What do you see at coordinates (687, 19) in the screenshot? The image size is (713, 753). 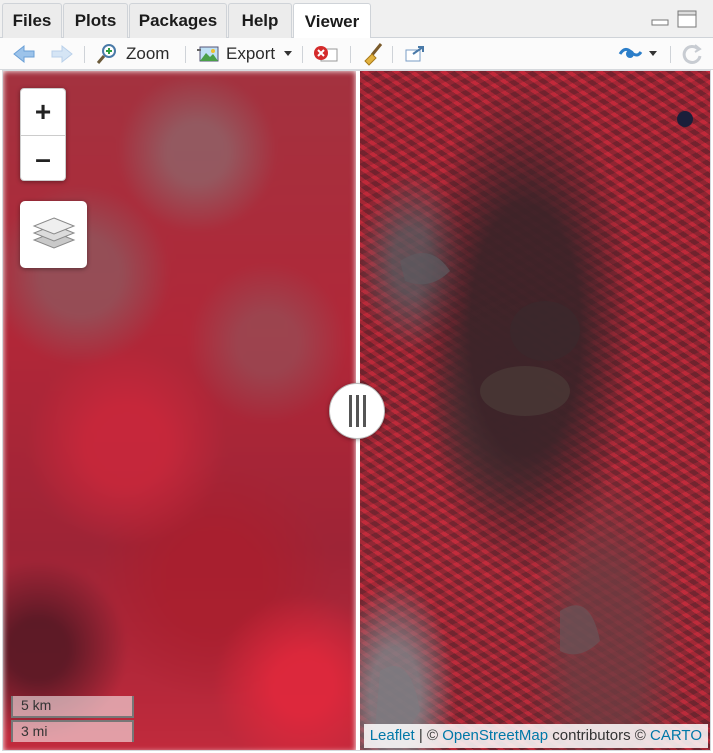 I see `maximize-pane-icon` at bounding box center [687, 19].